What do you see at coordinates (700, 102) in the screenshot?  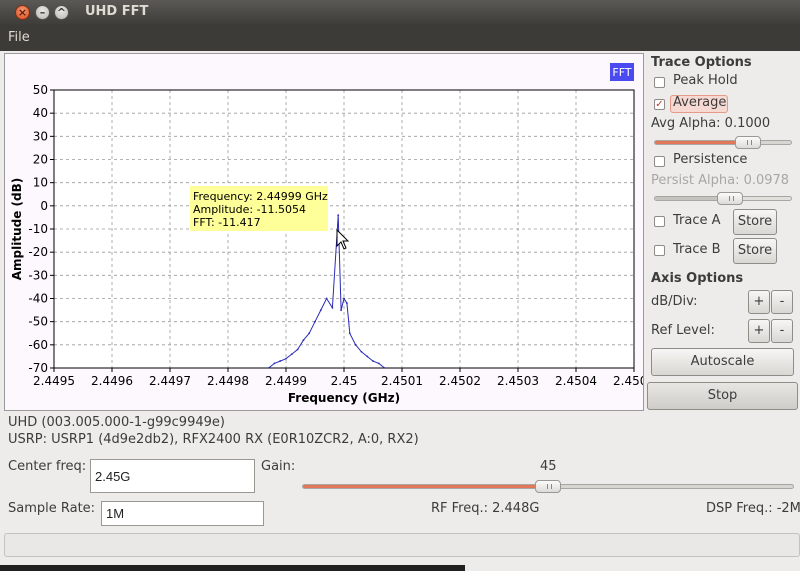 I see `average-label: Average` at bounding box center [700, 102].